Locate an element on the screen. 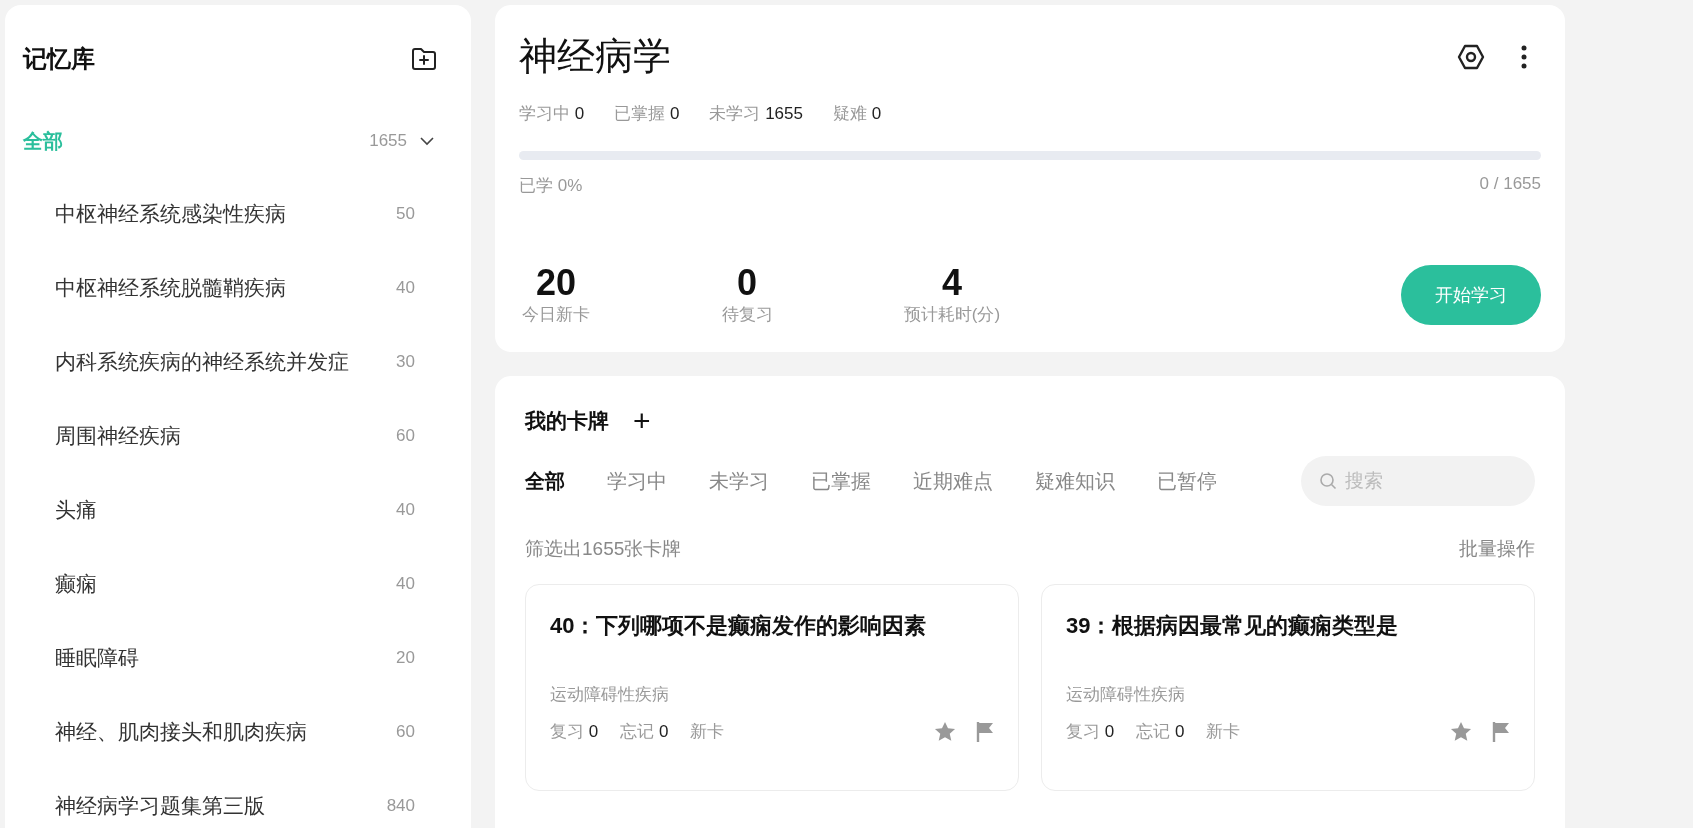 The image size is (1693, 828). filter-tab: 已掌握 is located at coordinates (841, 481).